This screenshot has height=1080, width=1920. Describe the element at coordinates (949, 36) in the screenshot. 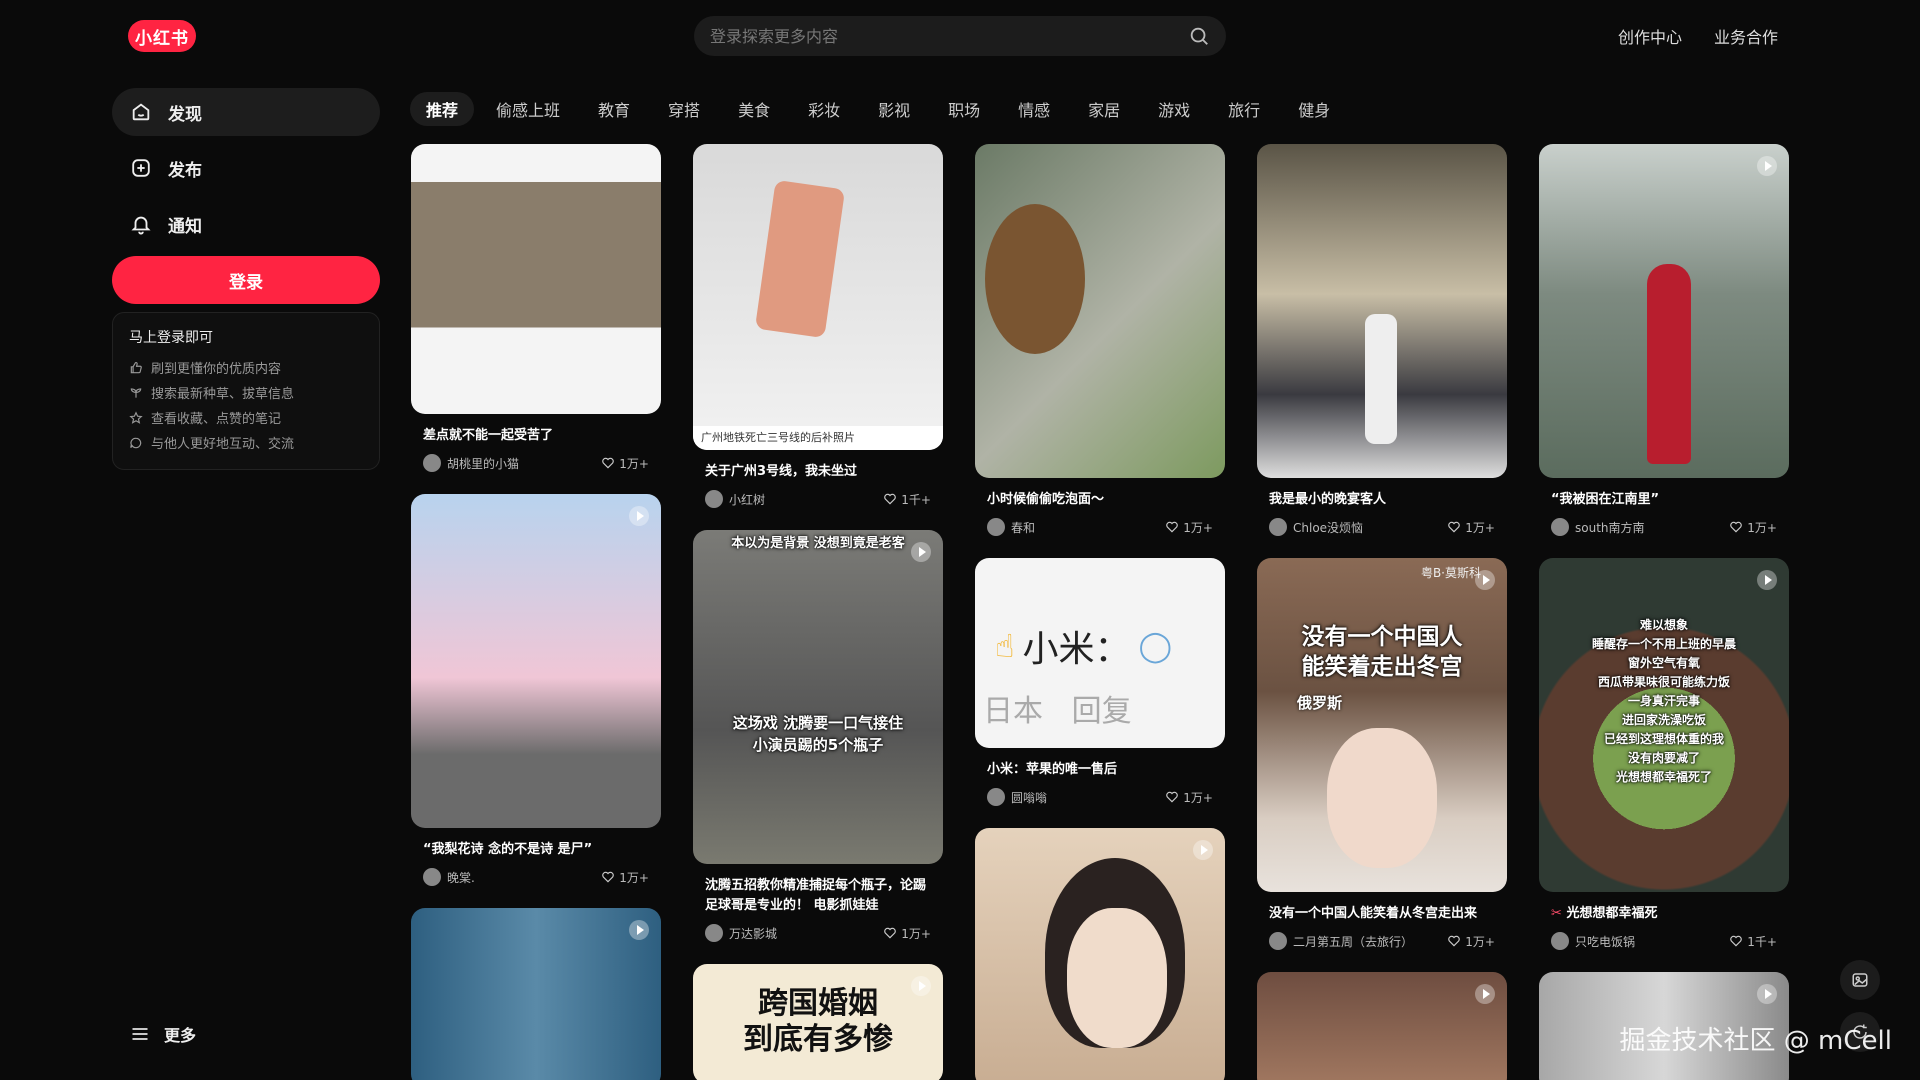

I see `search-input` at that location.